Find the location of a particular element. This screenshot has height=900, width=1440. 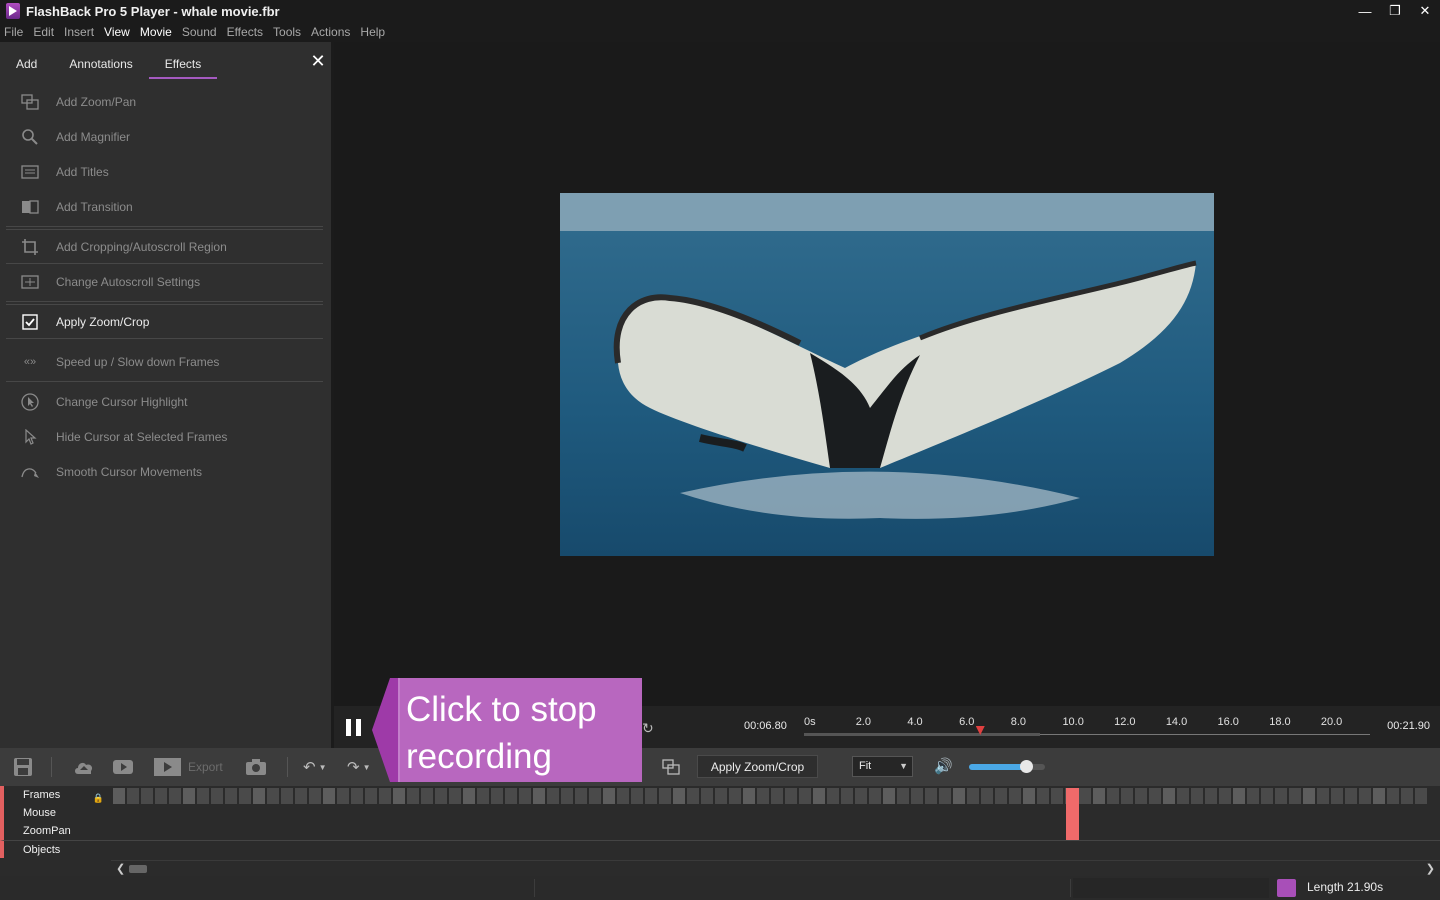

effect-change-autoscroll: Change Autoscroll Settings is located at coordinates (164, 281).